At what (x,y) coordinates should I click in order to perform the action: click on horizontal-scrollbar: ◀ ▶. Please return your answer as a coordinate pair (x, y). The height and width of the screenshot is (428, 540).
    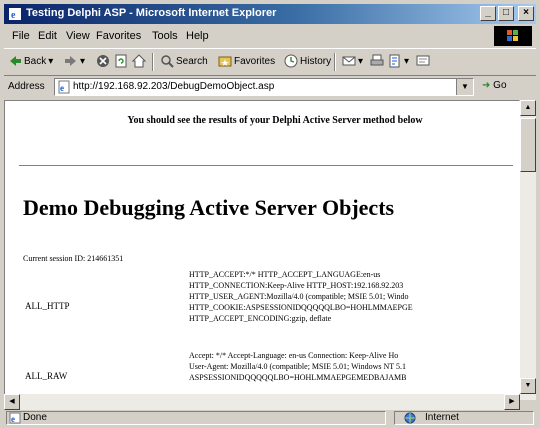
    Looking at the image, I should click on (262, 402).